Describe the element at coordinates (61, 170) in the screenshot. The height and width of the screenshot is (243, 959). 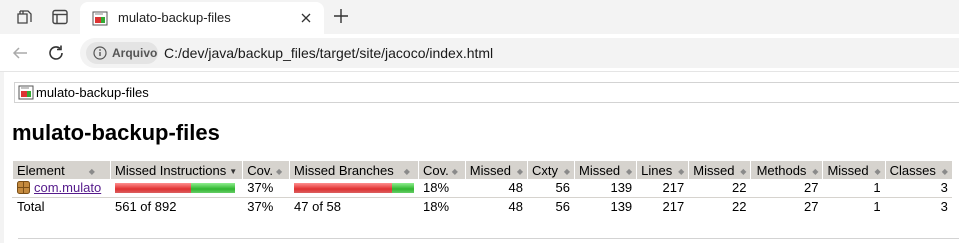
I see `header-element: Element ◆` at that location.